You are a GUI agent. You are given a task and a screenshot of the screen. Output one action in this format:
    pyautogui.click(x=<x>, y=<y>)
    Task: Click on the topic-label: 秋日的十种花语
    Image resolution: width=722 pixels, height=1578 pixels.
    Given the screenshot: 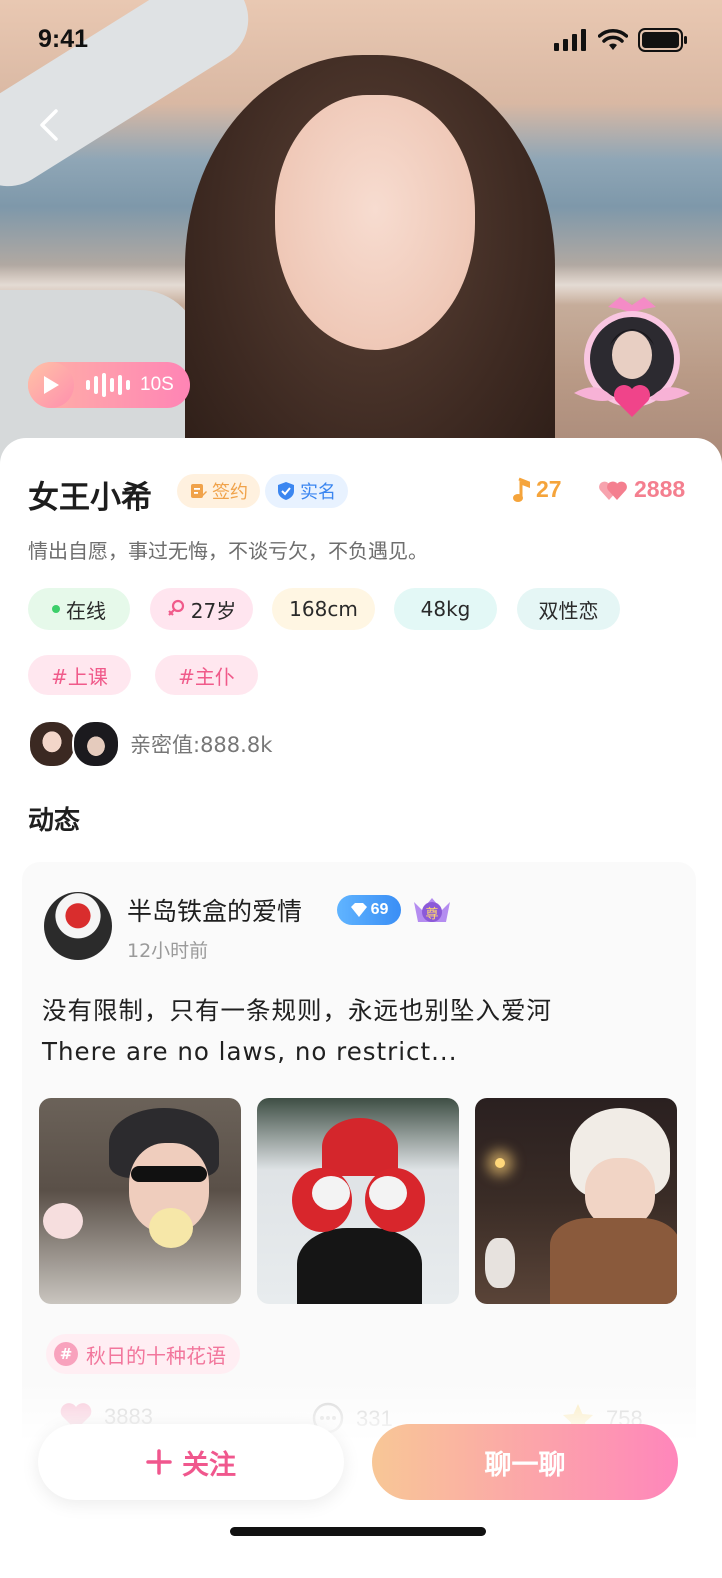 What is the action you would take?
    pyautogui.click(x=156, y=1355)
    